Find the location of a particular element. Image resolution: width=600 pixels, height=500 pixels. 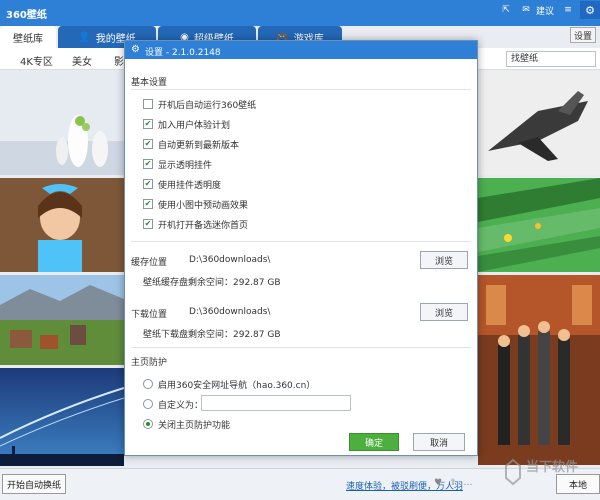

cancel-button: 取消 is located at coordinates (439, 442).